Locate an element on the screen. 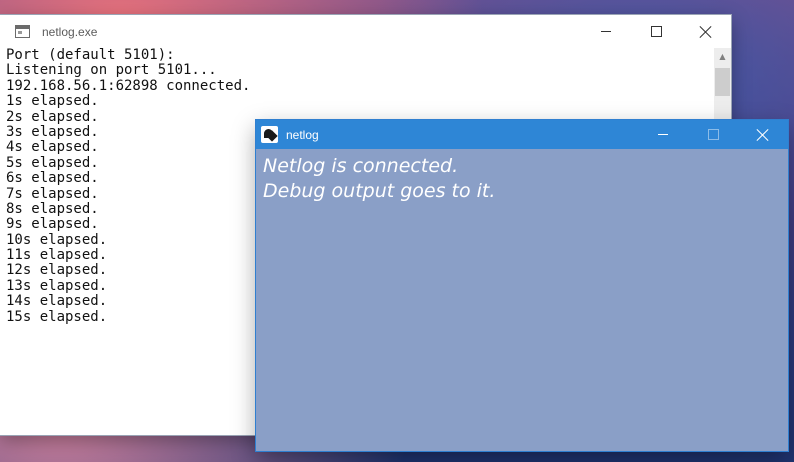  console-window-icon is located at coordinates (22, 31).